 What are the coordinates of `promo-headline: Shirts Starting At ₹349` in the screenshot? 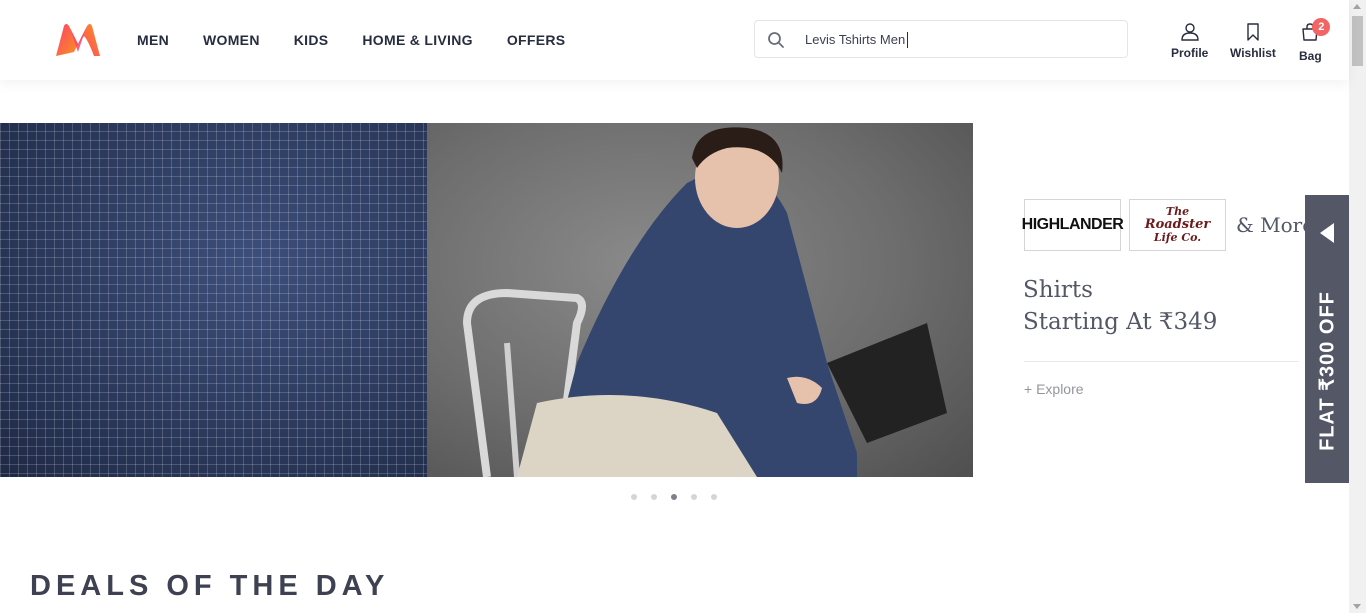 It's located at (1120, 306).